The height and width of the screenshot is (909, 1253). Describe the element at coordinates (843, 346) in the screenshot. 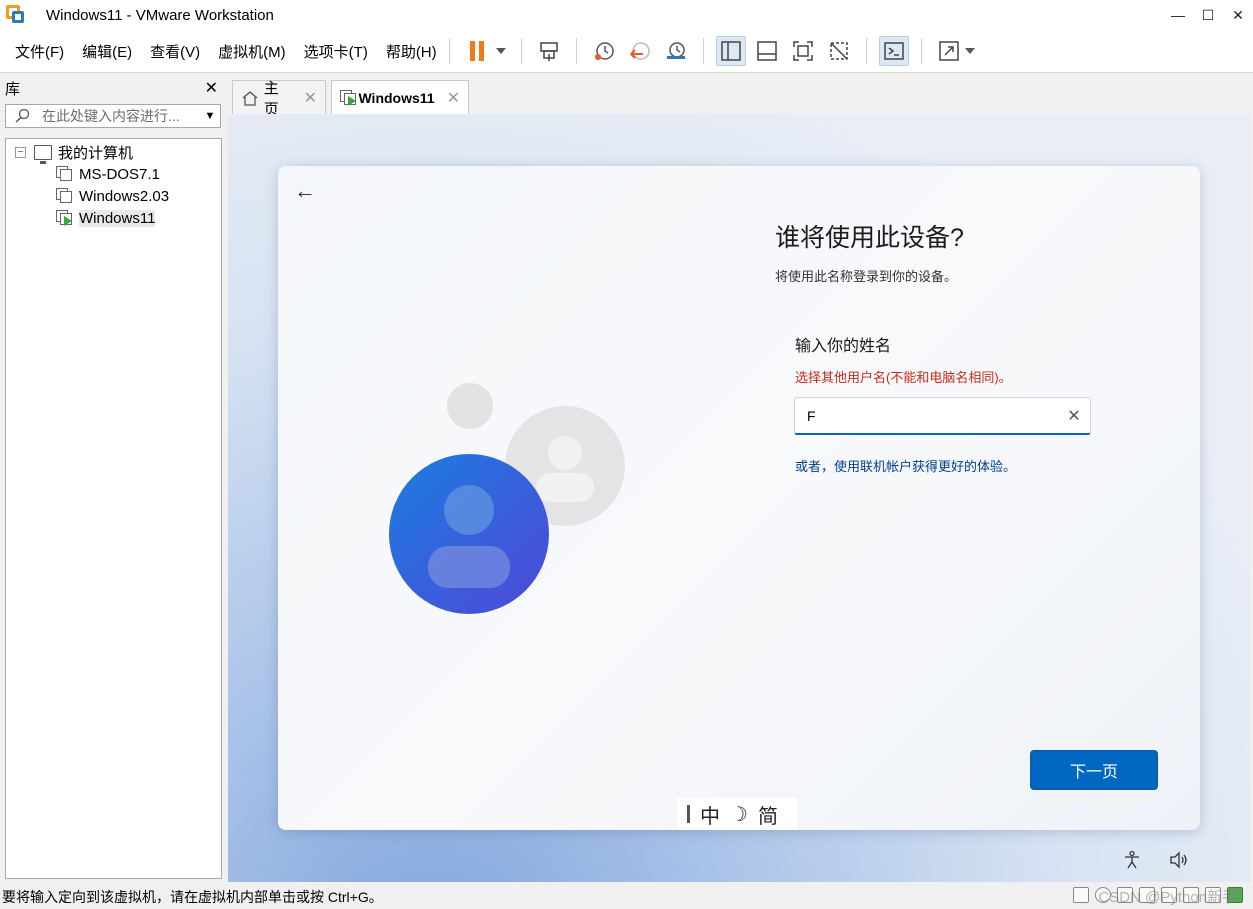

I see `name-field-label: 输入你的姓名` at that location.